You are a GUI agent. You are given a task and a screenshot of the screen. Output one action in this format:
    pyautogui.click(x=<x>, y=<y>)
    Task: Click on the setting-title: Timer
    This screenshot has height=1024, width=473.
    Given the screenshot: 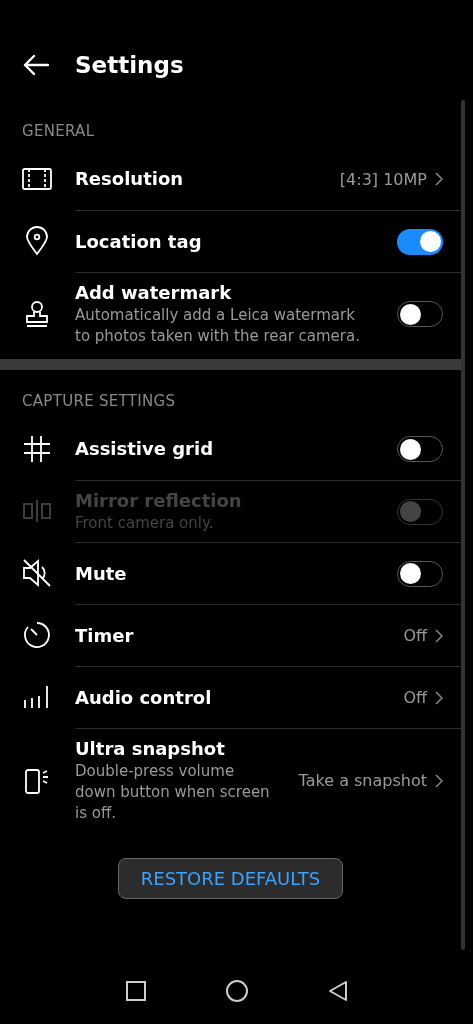 What is the action you would take?
    pyautogui.click(x=105, y=635)
    